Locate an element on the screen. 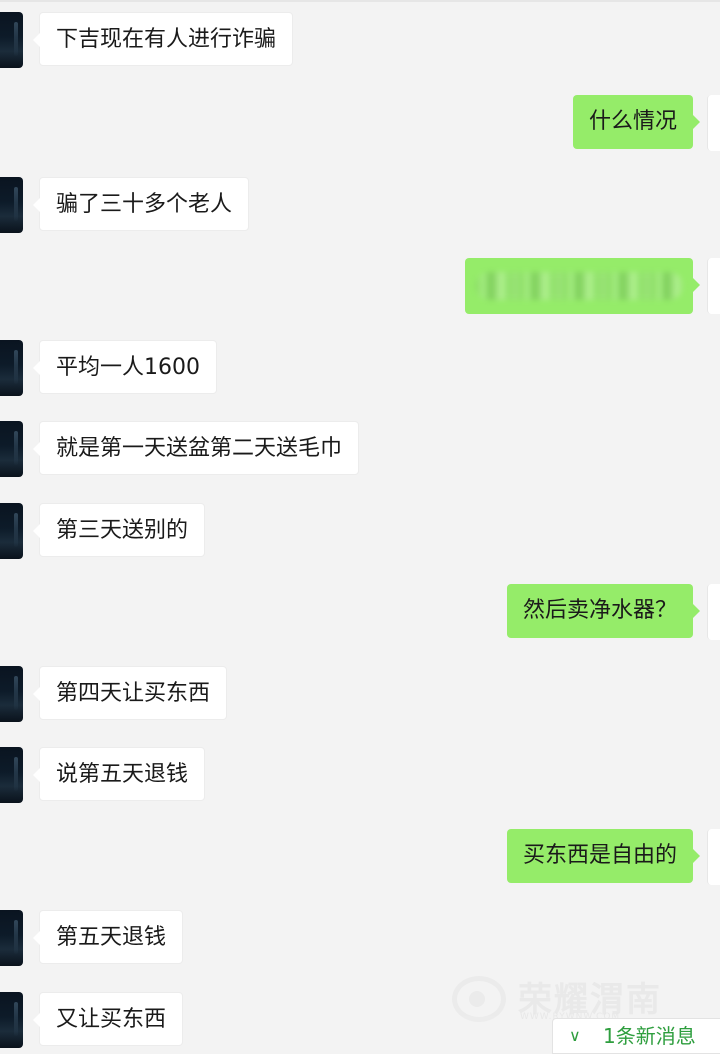 The image size is (720, 1054). message-row-incoming: 就是第一天送盆第二天送毛巾 is located at coordinates (360, 449).